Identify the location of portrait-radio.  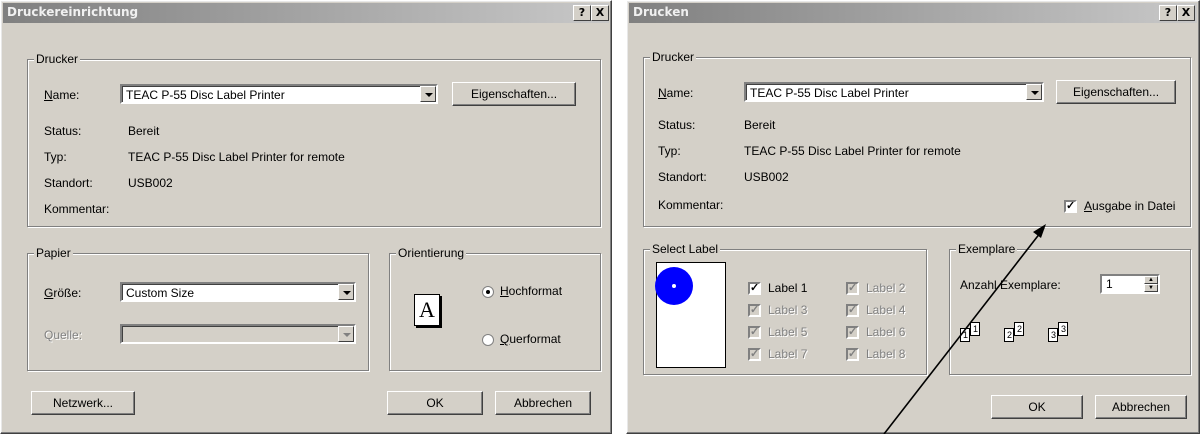
(488, 292).